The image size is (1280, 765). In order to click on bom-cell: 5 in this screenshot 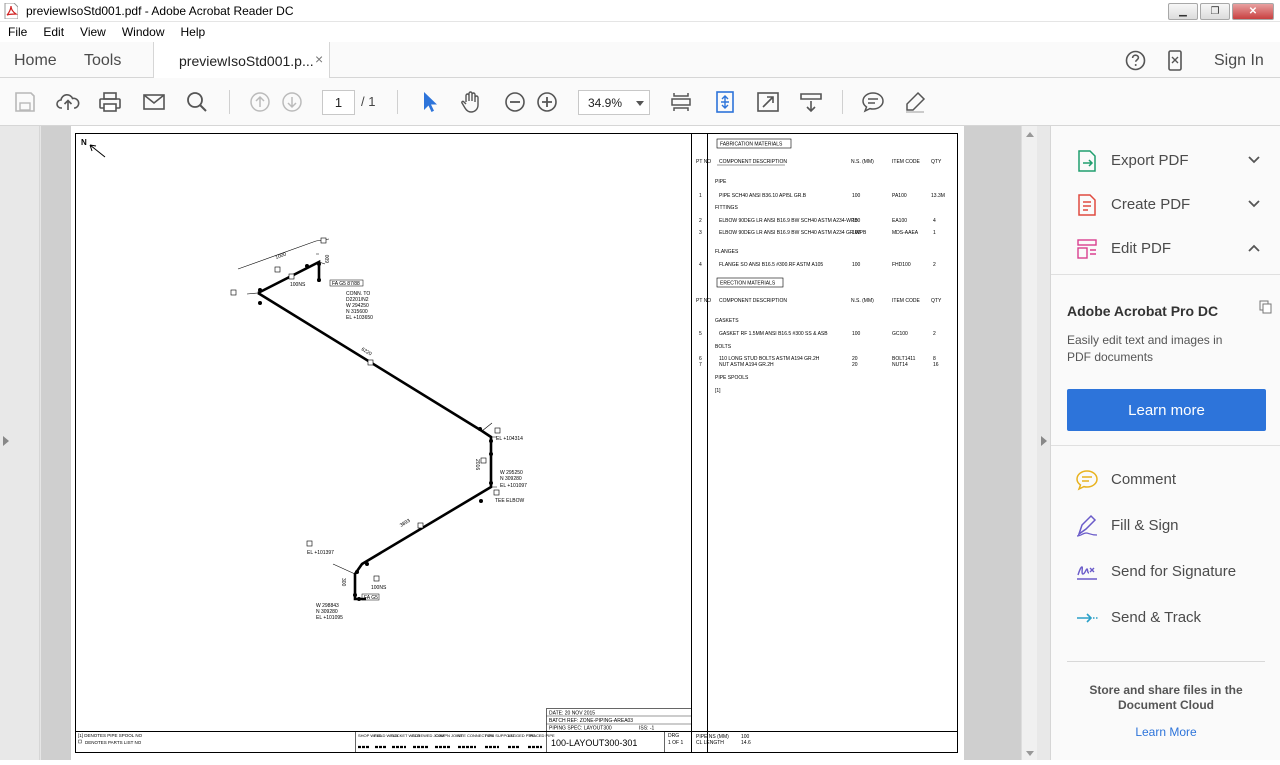, I will do `click(700, 334)`.